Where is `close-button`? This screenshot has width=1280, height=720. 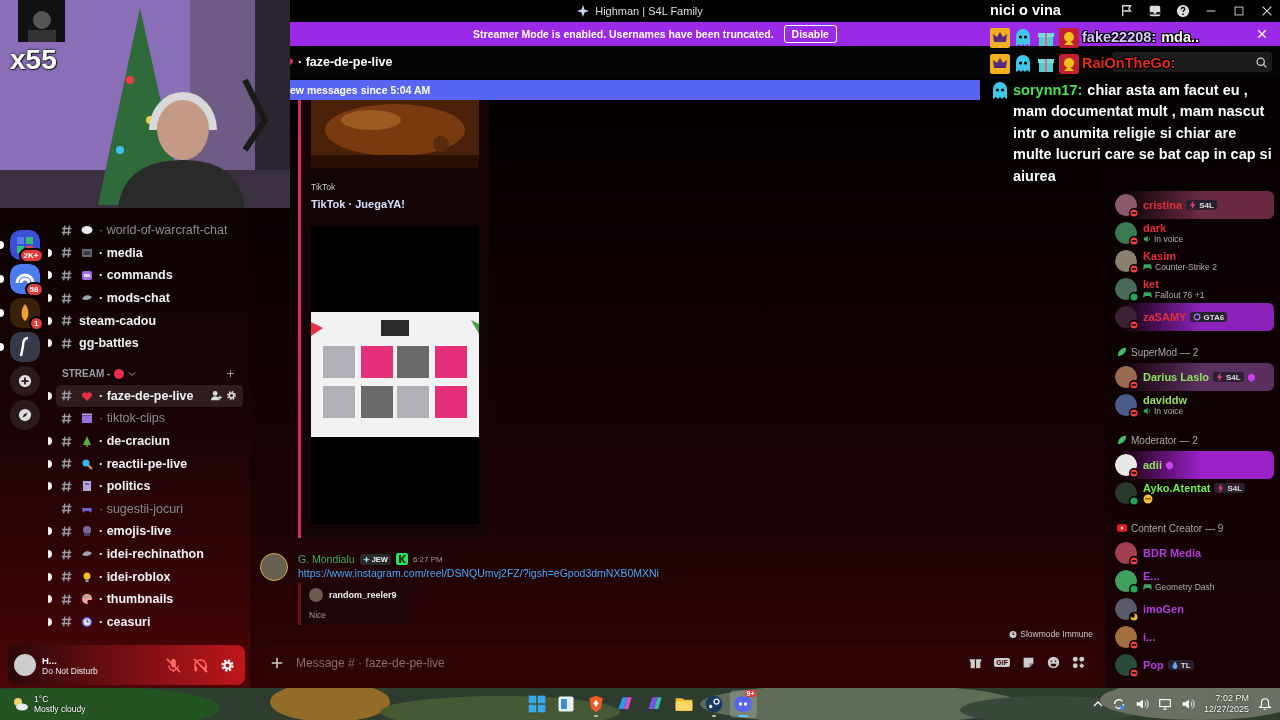 close-button is located at coordinates (1267, 11).